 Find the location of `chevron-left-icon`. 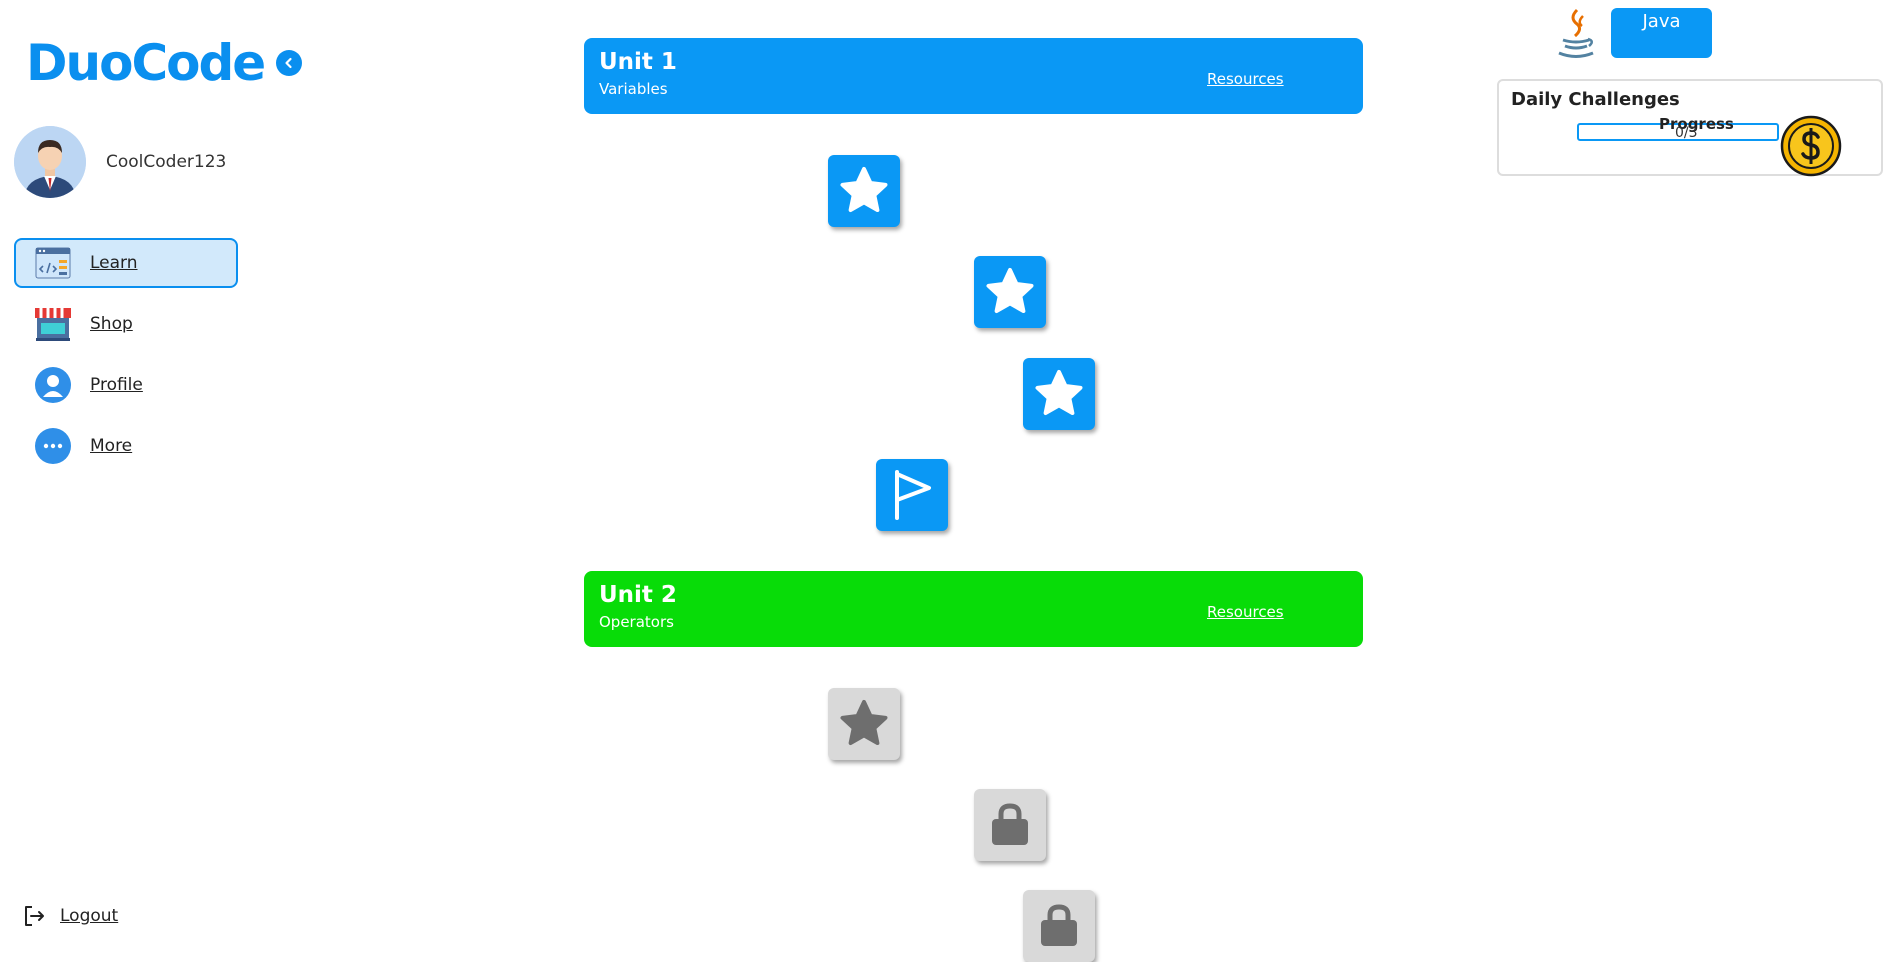

chevron-left-icon is located at coordinates (288, 63).